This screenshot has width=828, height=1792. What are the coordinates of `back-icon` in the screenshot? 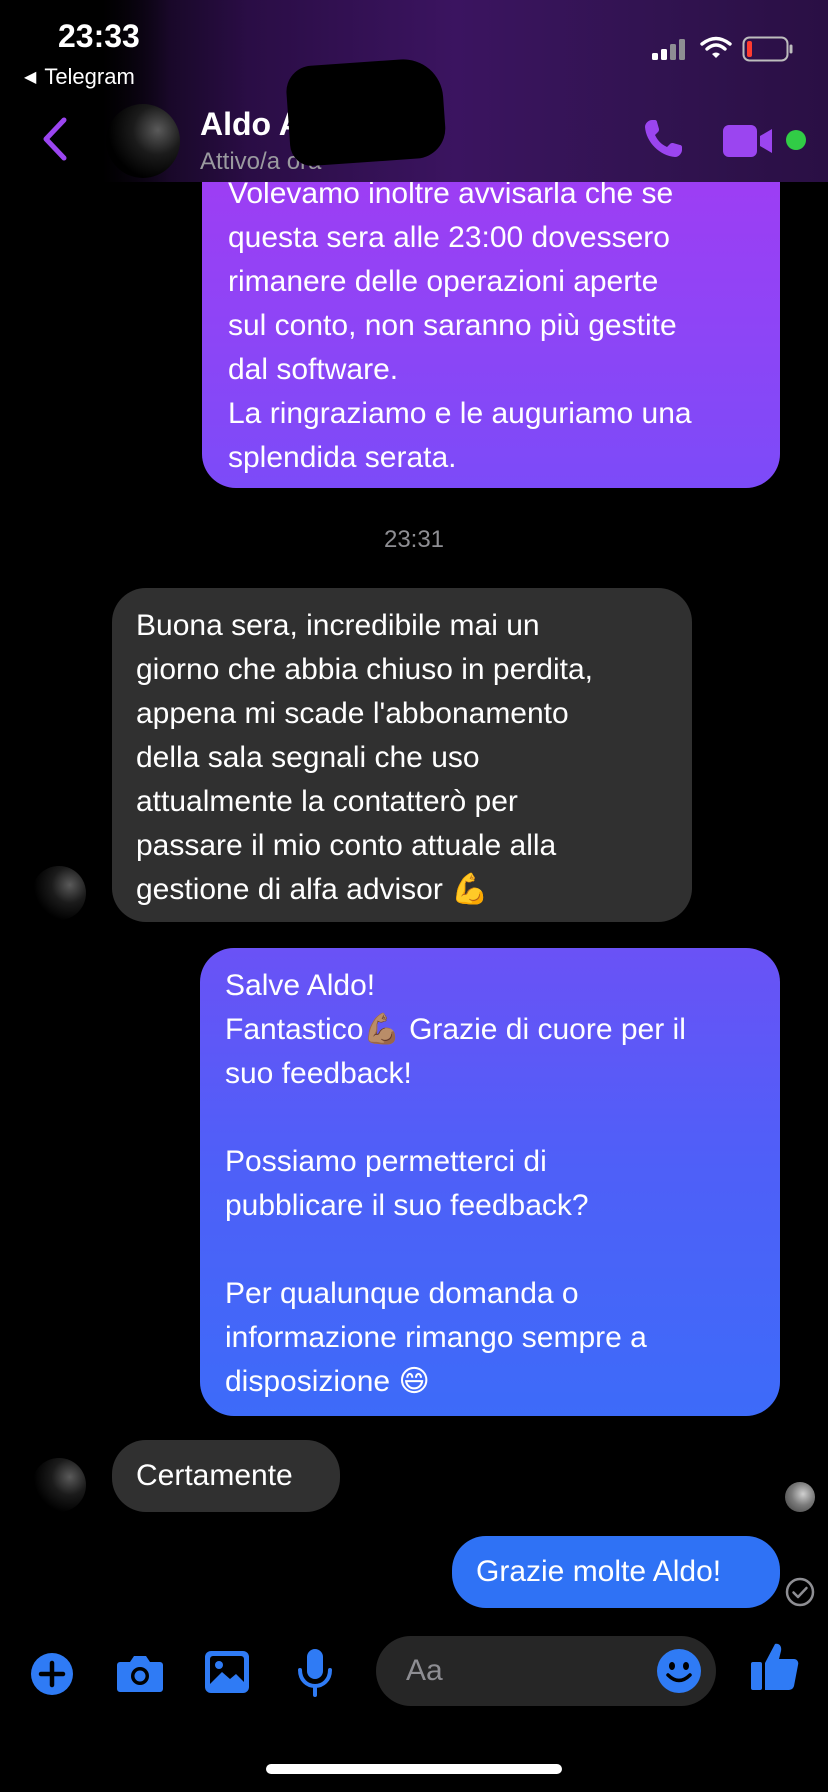 It's located at (55, 141).